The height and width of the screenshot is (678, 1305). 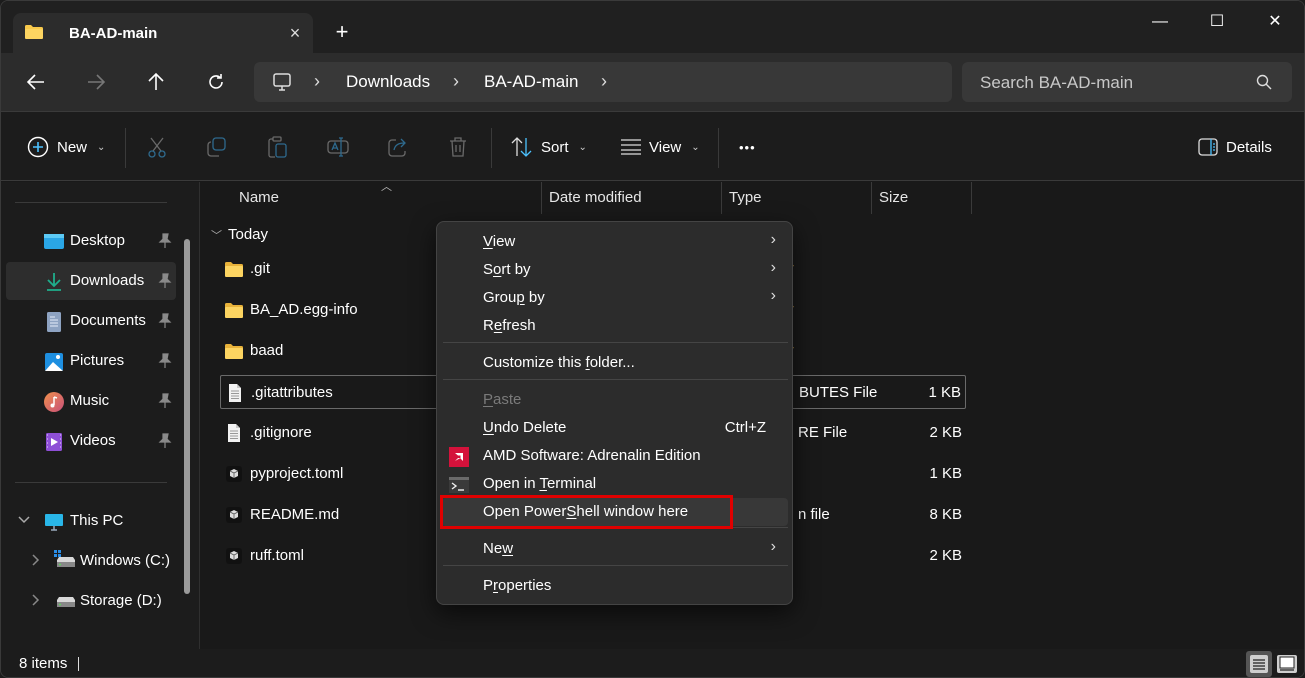 I want to click on label-text: Ne, so click(x=493, y=548).